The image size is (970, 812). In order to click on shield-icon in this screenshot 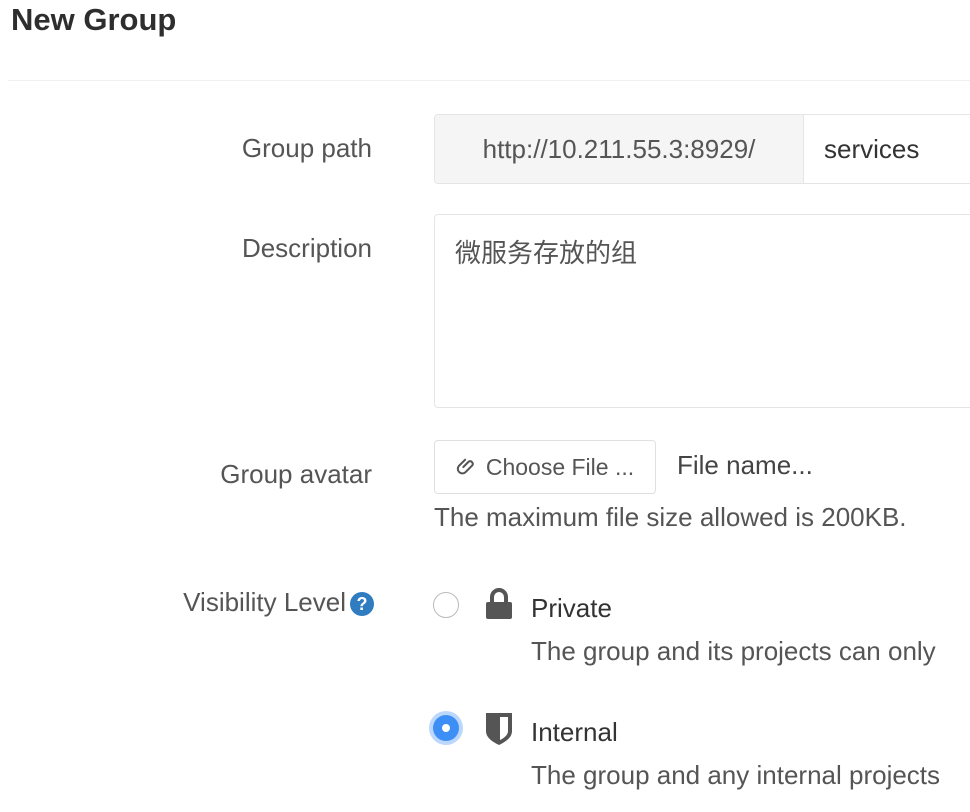, I will do `click(499, 729)`.